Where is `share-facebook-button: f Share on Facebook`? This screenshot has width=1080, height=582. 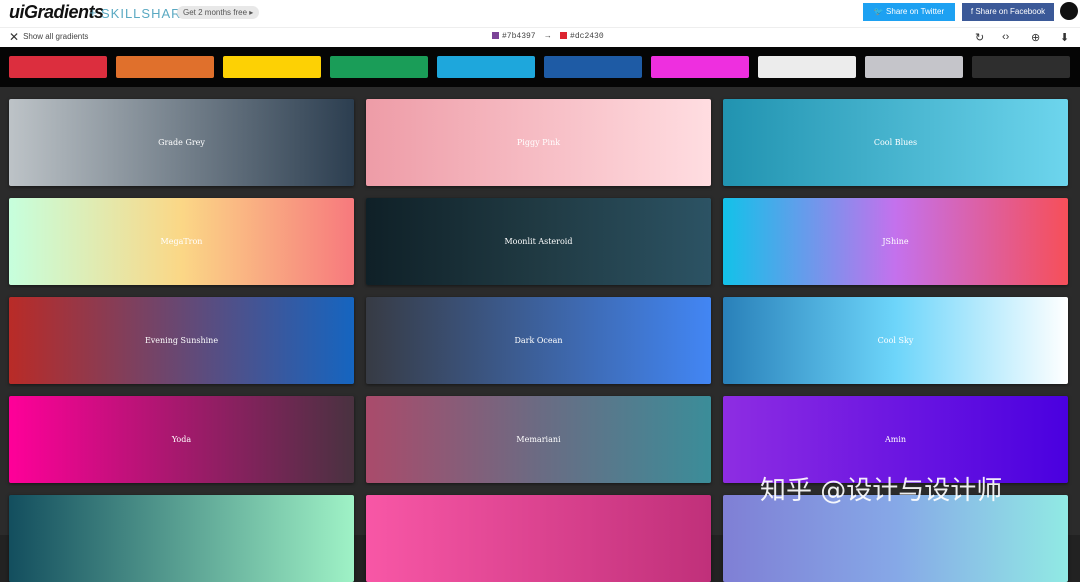 share-facebook-button: f Share on Facebook is located at coordinates (1008, 12).